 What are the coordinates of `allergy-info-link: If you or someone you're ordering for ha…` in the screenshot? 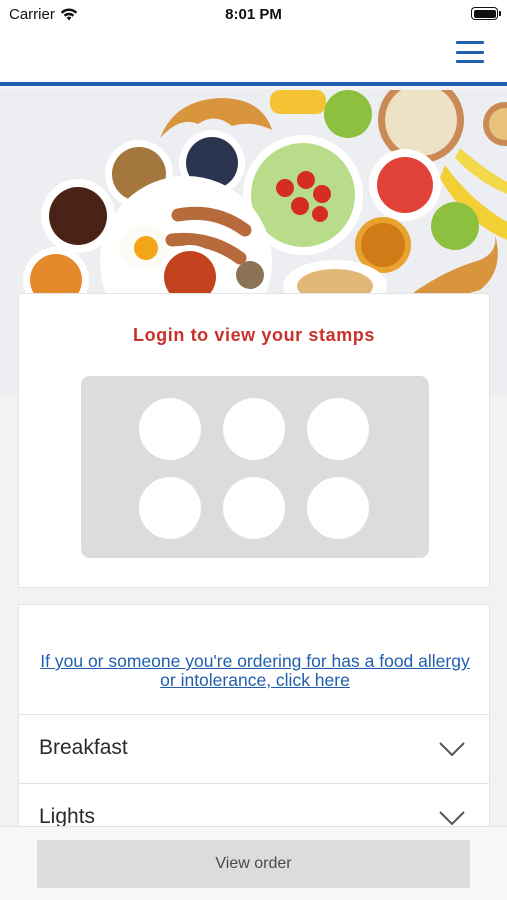 It's located at (255, 671).